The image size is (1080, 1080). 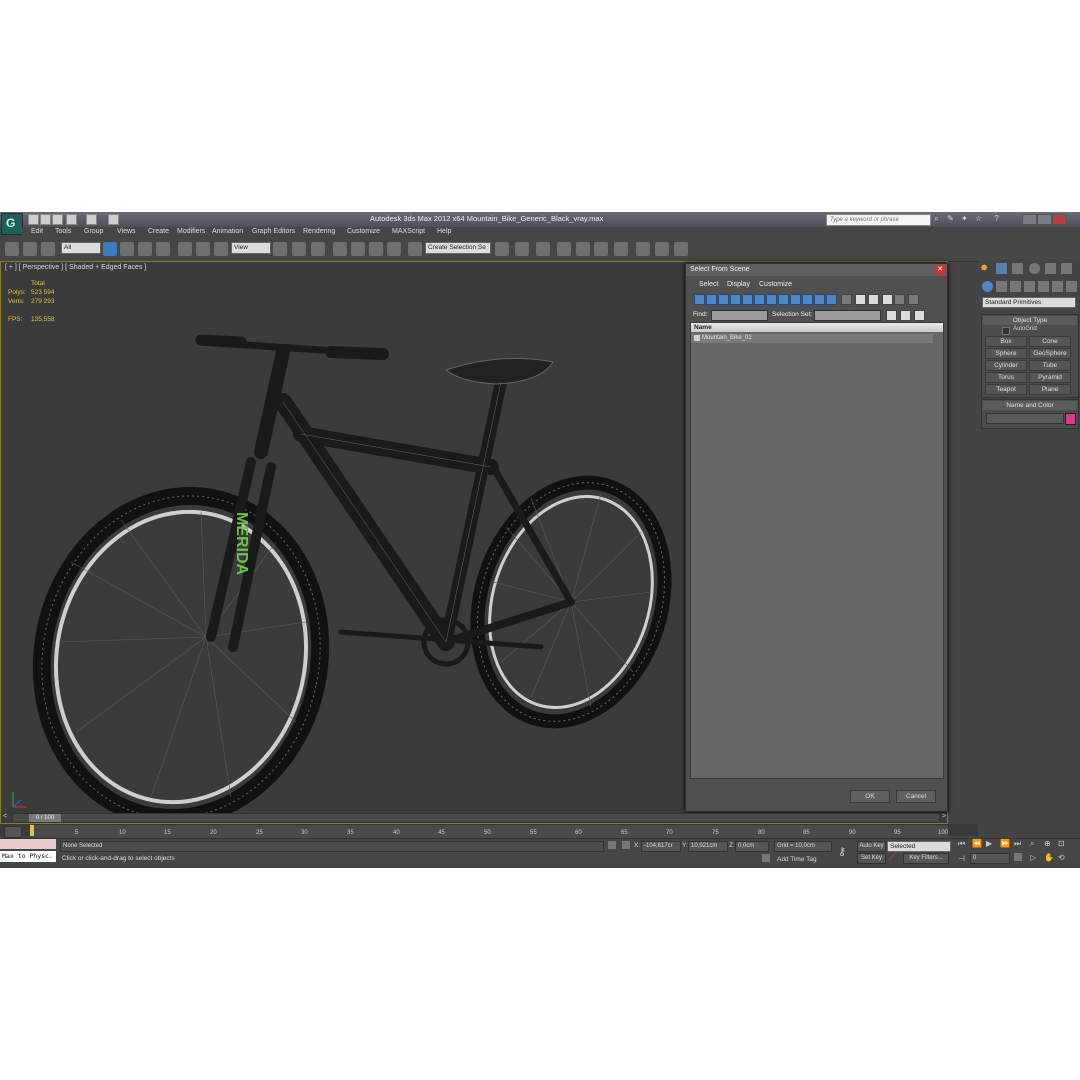 What do you see at coordinates (1029, 302) in the screenshot?
I see `primitive-type-dropdown: Standard Primitives` at bounding box center [1029, 302].